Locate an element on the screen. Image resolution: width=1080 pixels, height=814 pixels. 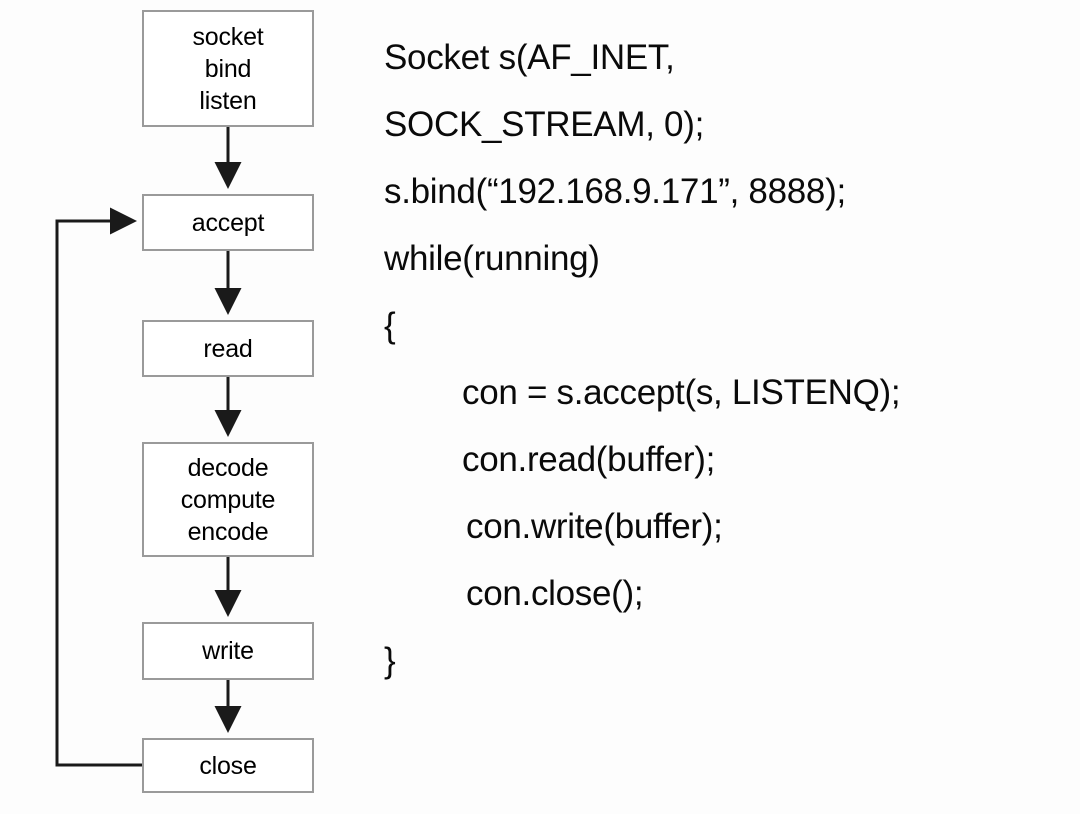
code-line: s.bind(“192.168.9.171”, 8888); is located at coordinates (615, 191).